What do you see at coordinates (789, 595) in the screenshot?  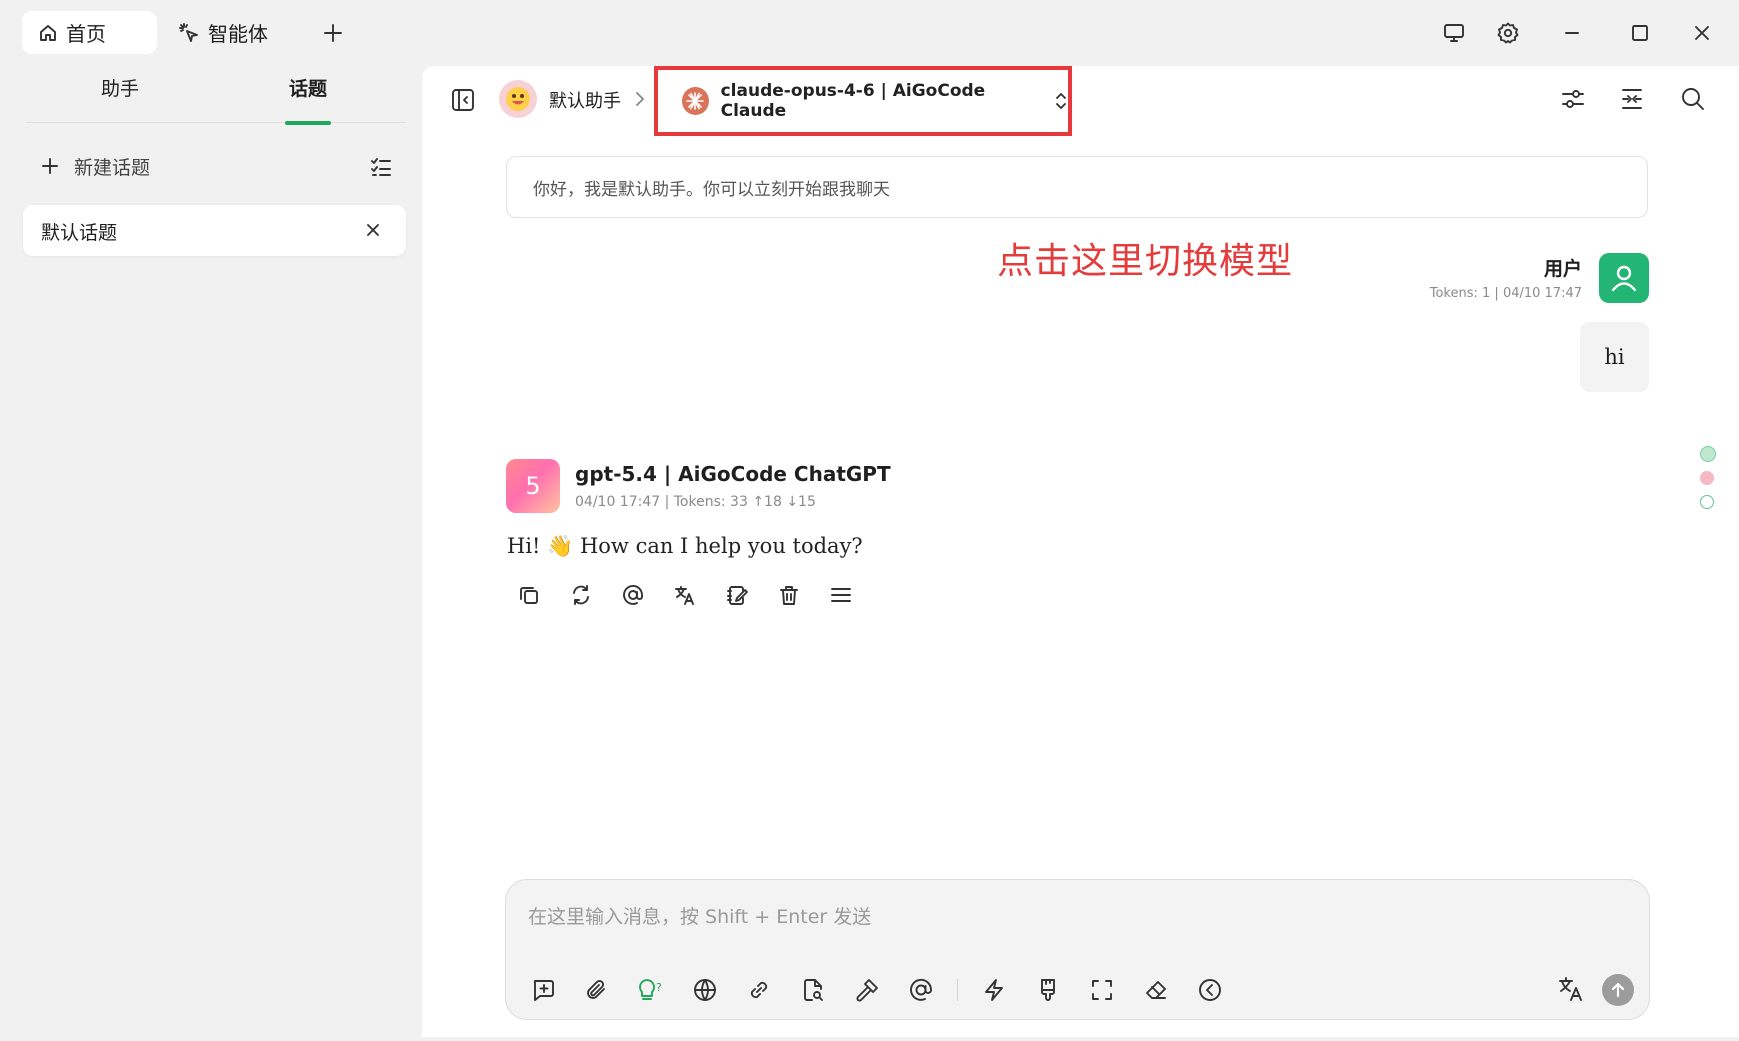 I see `delete-icon` at bounding box center [789, 595].